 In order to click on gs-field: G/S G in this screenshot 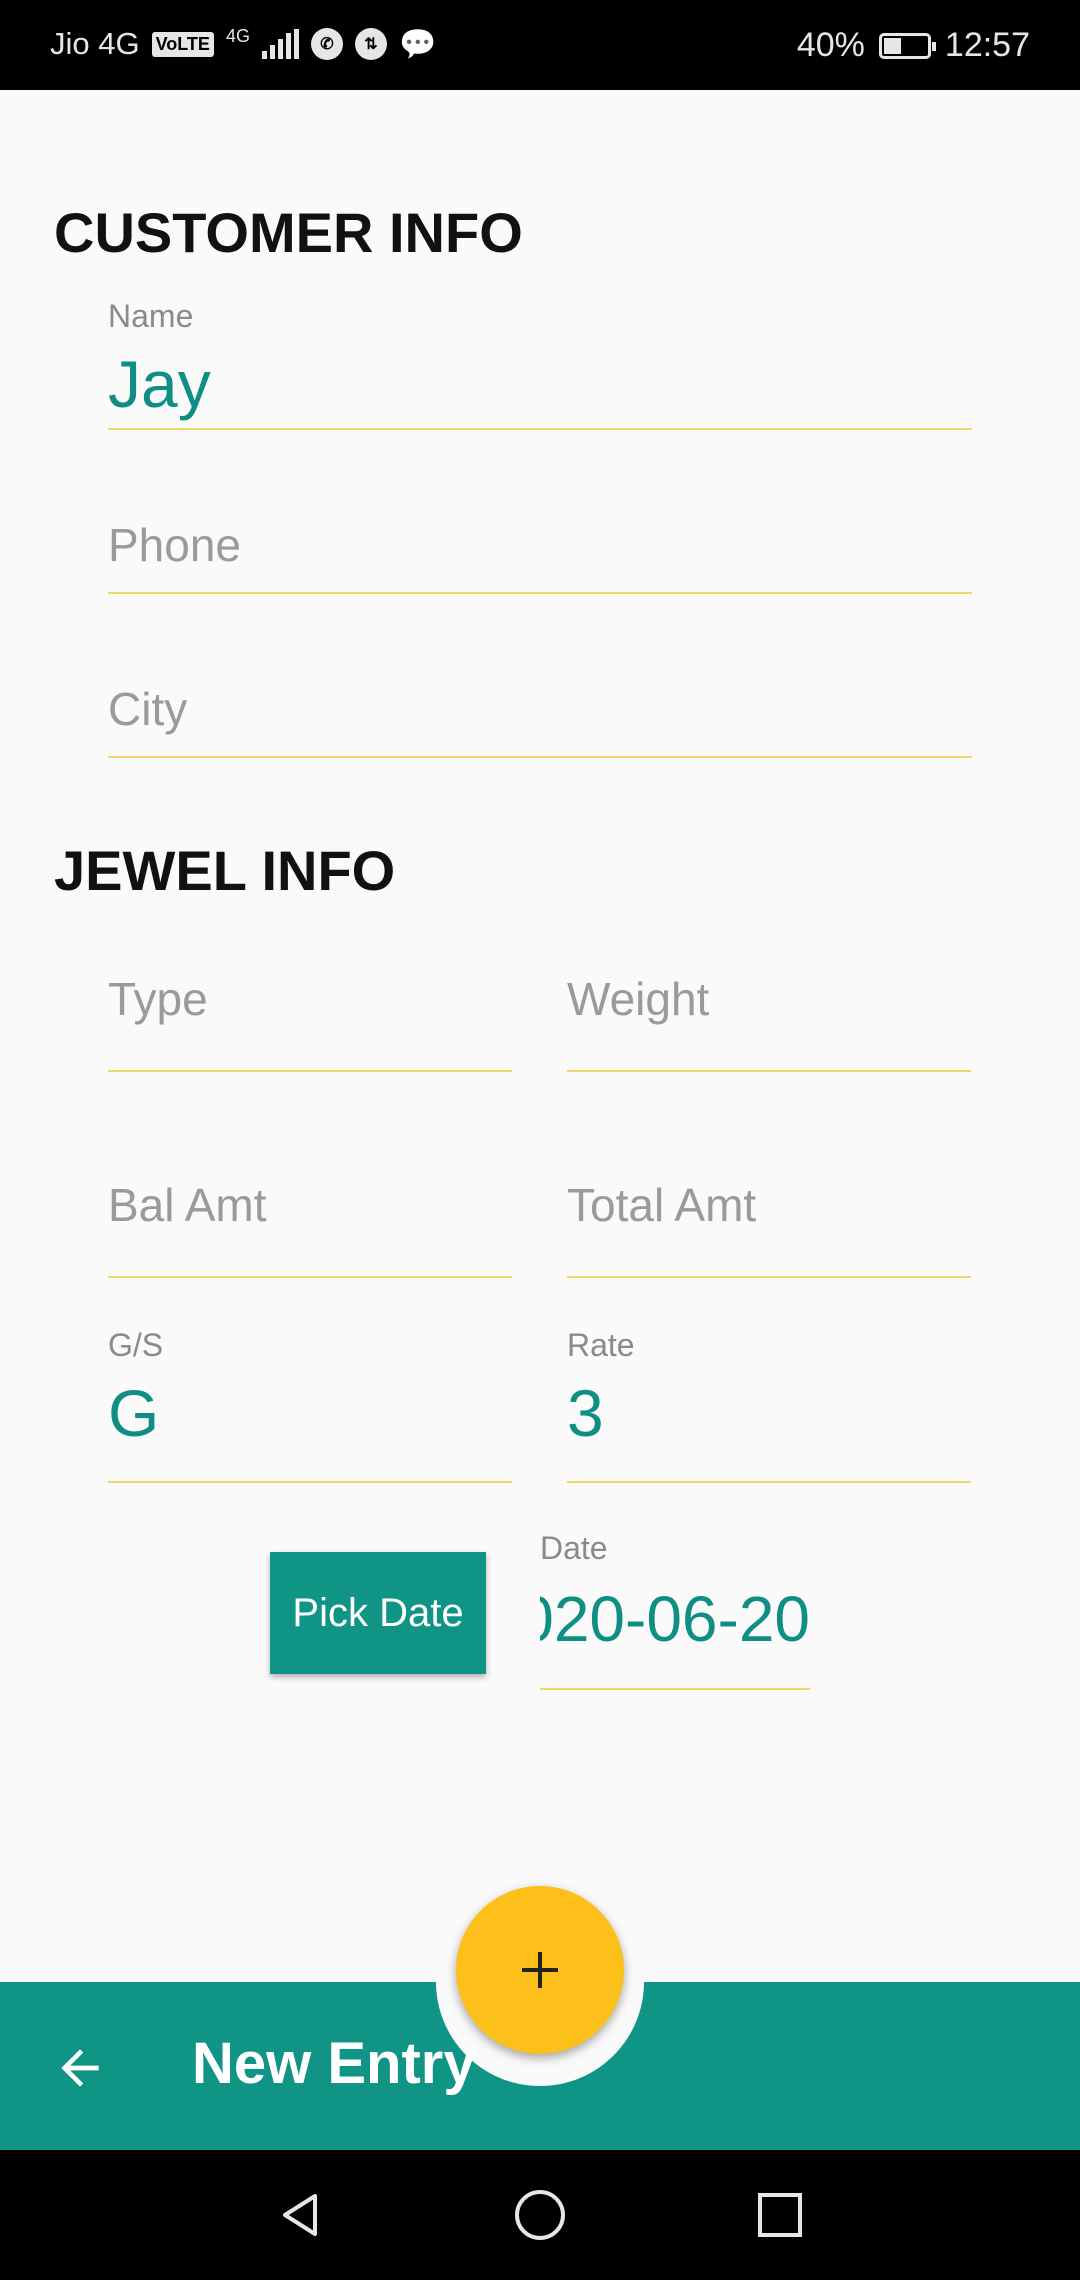, I will do `click(310, 1404)`.